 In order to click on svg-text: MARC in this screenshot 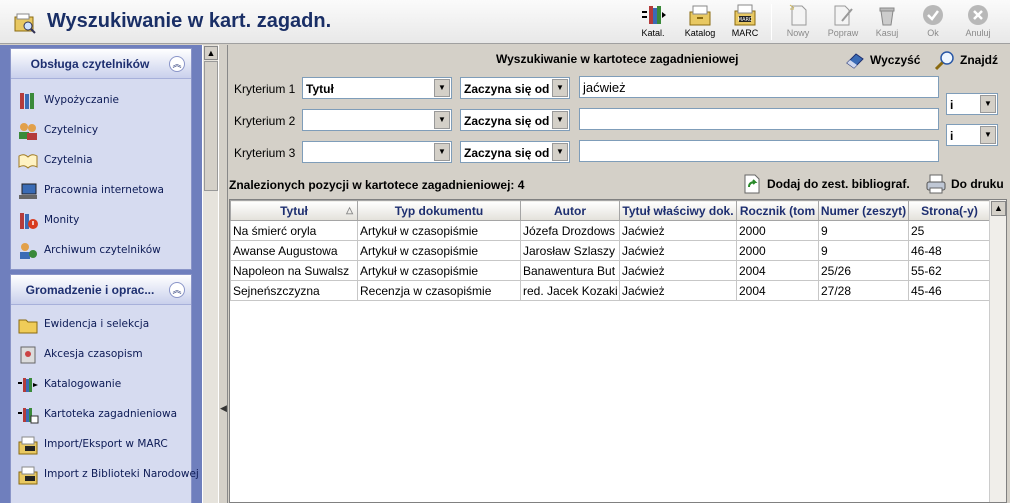, I will do `click(745, 20)`.